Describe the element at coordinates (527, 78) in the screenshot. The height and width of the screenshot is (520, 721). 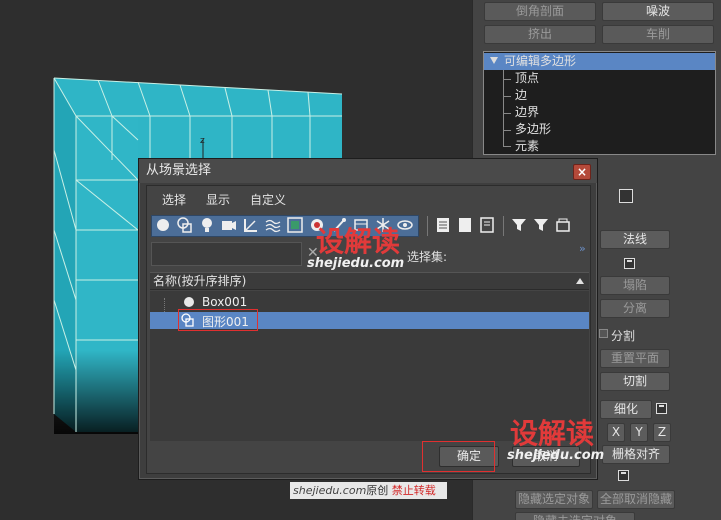
I see `stack-item-vertex: 顶点` at that location.